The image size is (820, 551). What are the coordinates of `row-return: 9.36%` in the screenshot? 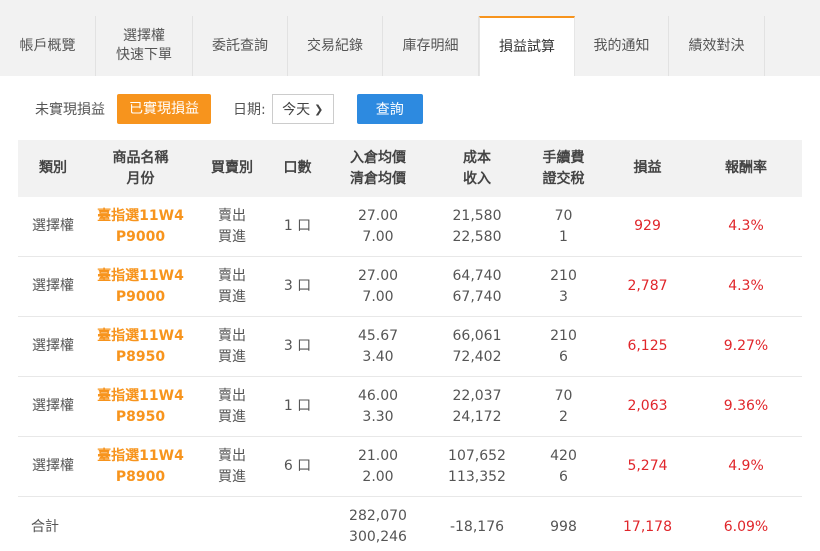 It's located at (746, 406).